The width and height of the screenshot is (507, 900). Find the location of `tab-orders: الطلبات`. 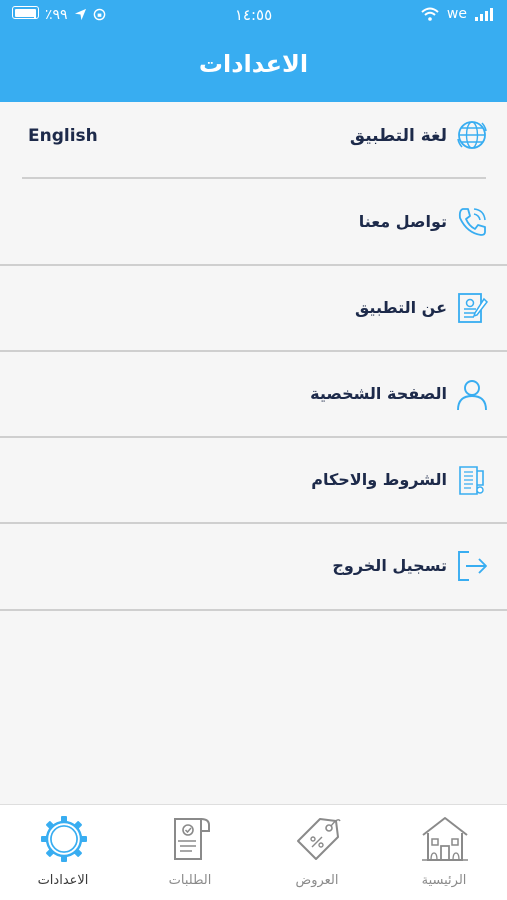

tab-orders: الطلبات is located at coordinates (190, 852).